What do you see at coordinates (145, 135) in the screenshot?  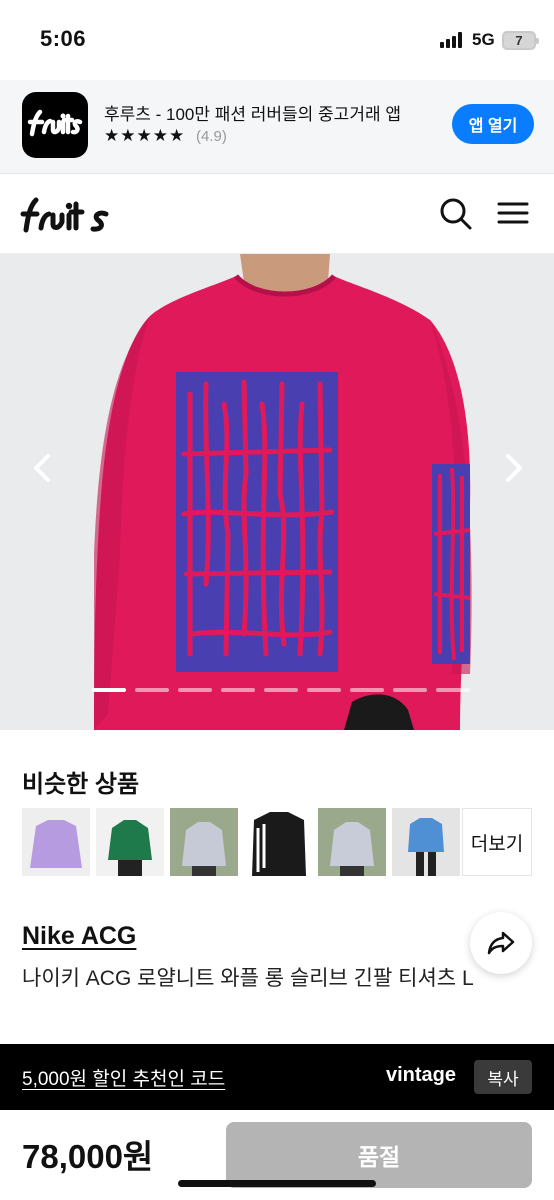 I see `star-rating-icon: ★★★★★` at bounding box center [145, 135].